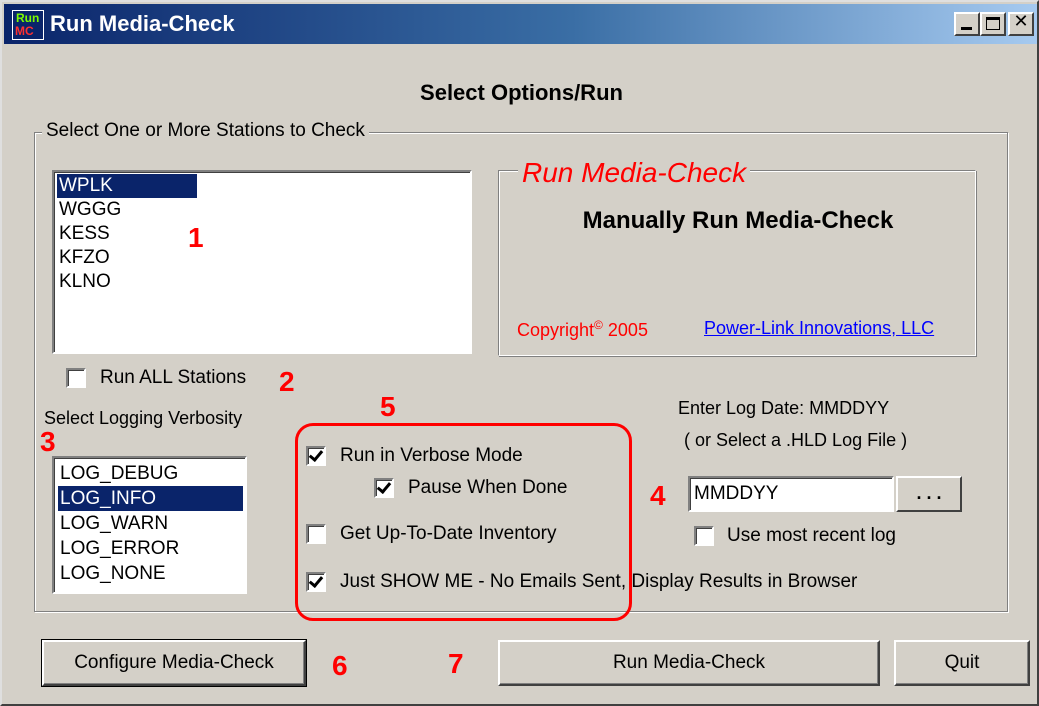 The image size is (1039, 706). I want to click on station-item-wplk: WPLK, so click(127, 186).